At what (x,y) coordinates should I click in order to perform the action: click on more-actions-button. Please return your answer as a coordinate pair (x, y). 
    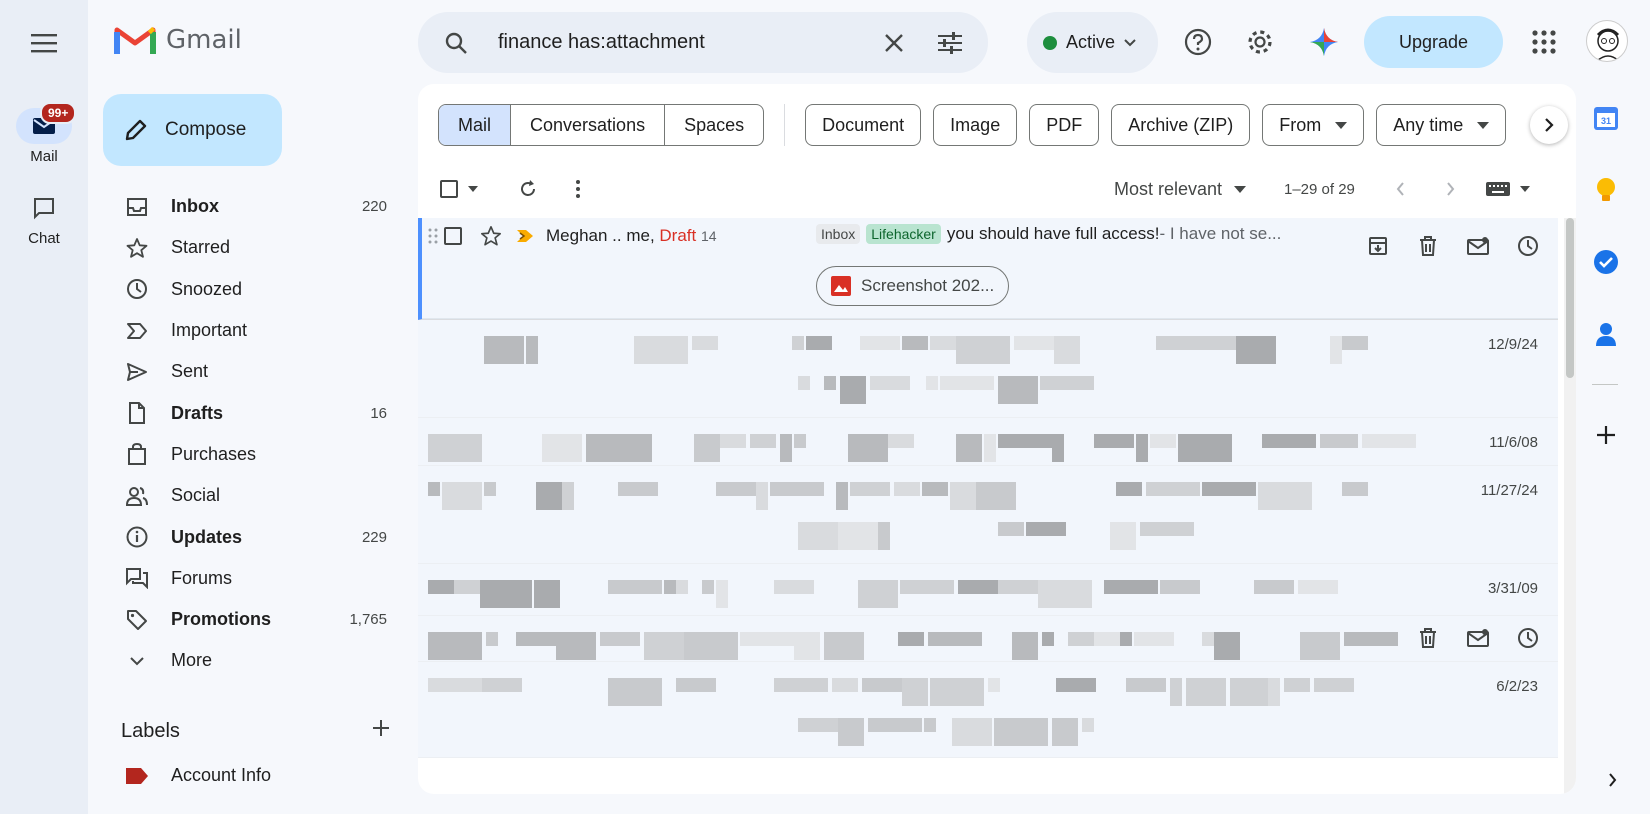
    Looking at the image, I should click on (578, 189).